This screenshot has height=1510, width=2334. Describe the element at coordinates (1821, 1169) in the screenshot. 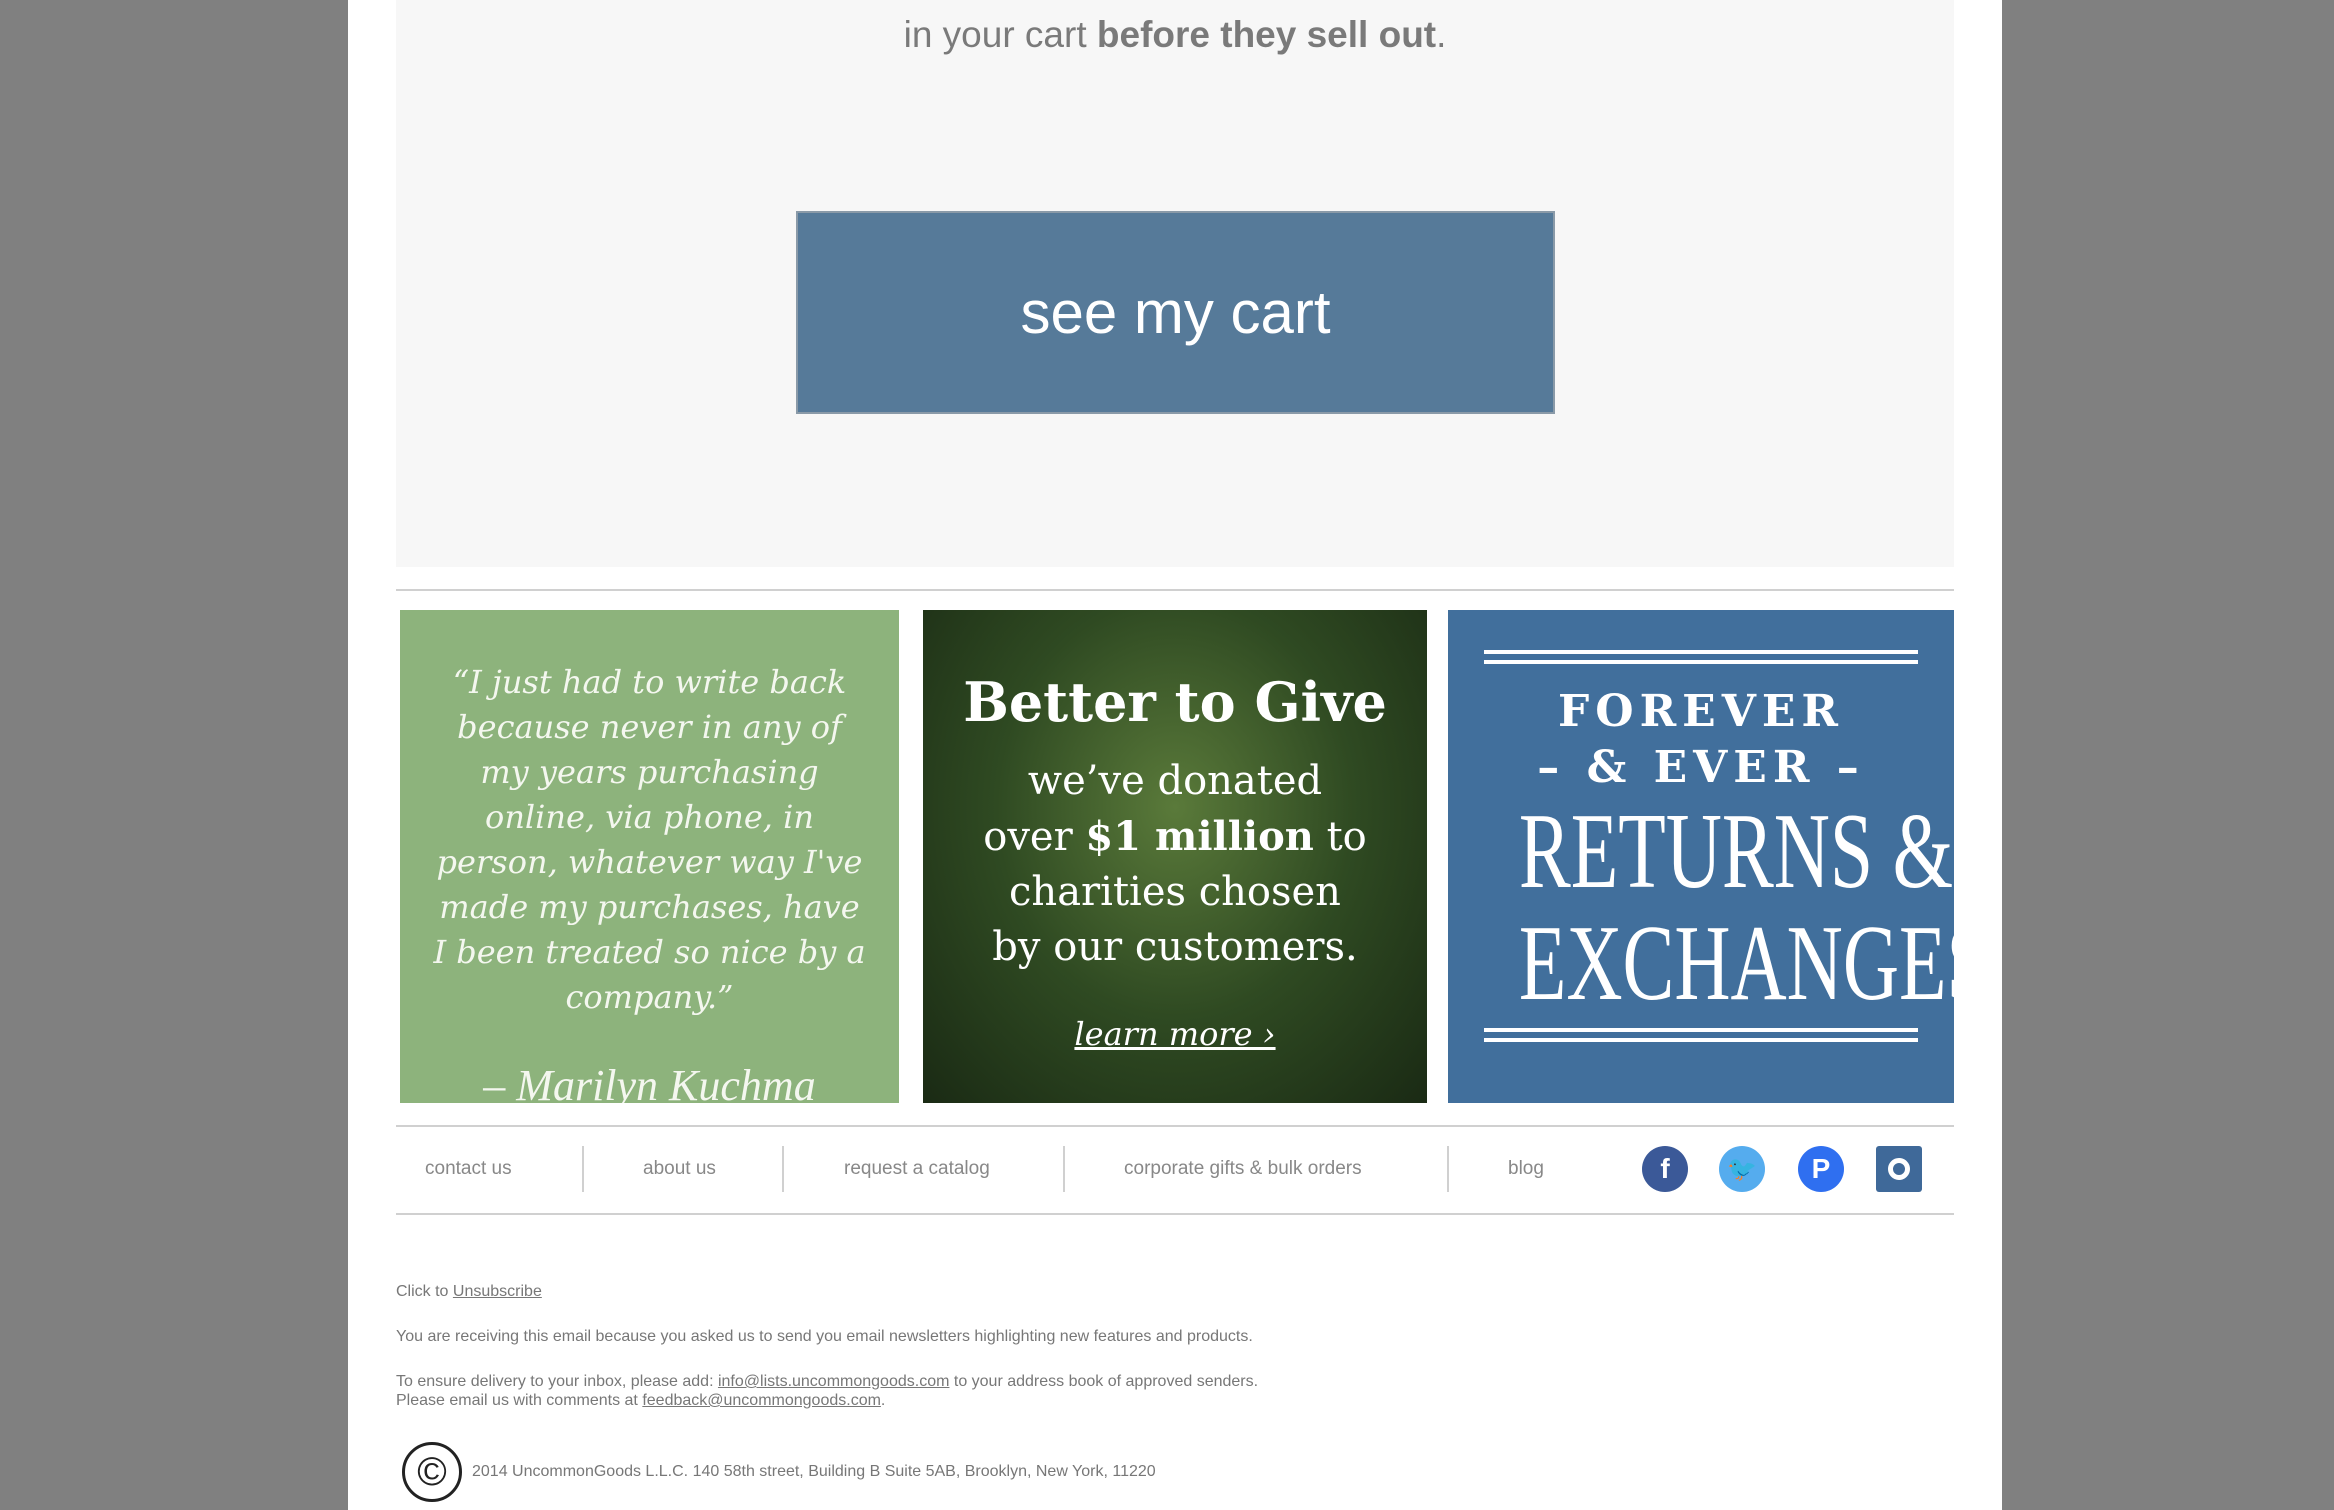

I see `pinterest-icon: P` at that location.